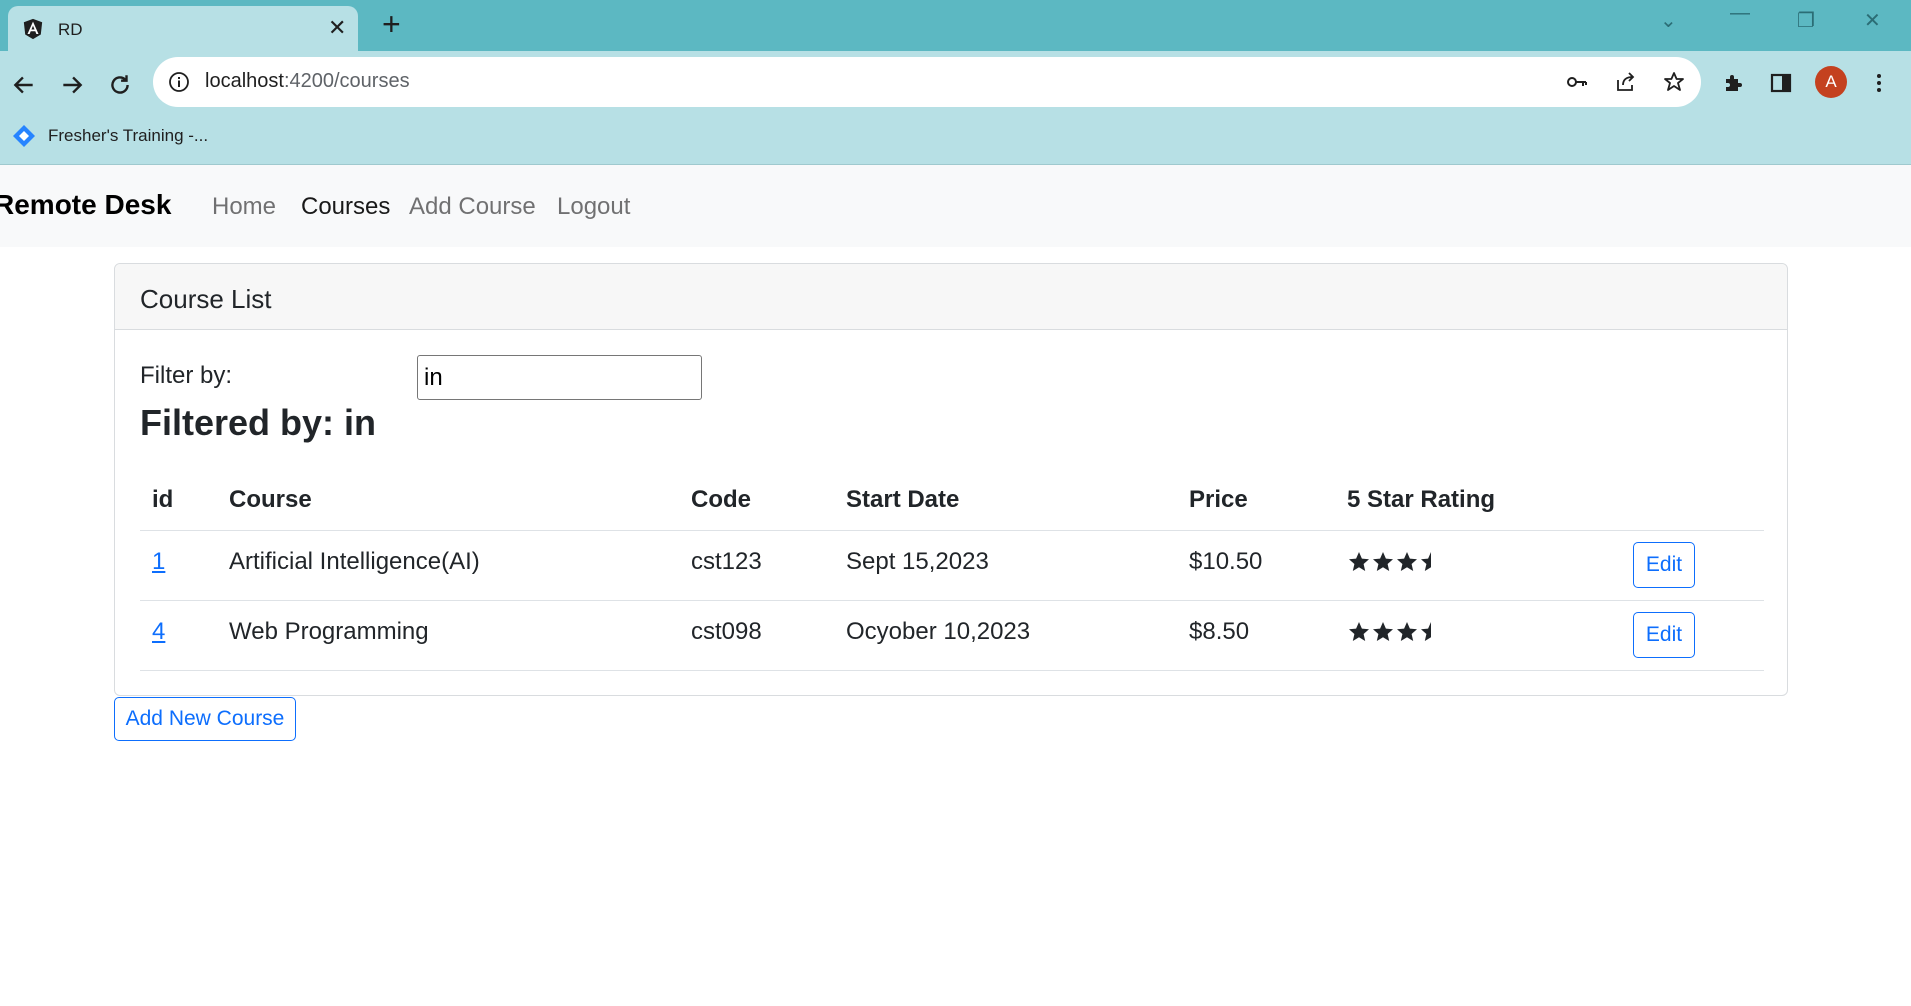  Describe the element at coordinates (927, 82) in the screenshot. I see `address-bar: localhost:4200/courses` at that location.